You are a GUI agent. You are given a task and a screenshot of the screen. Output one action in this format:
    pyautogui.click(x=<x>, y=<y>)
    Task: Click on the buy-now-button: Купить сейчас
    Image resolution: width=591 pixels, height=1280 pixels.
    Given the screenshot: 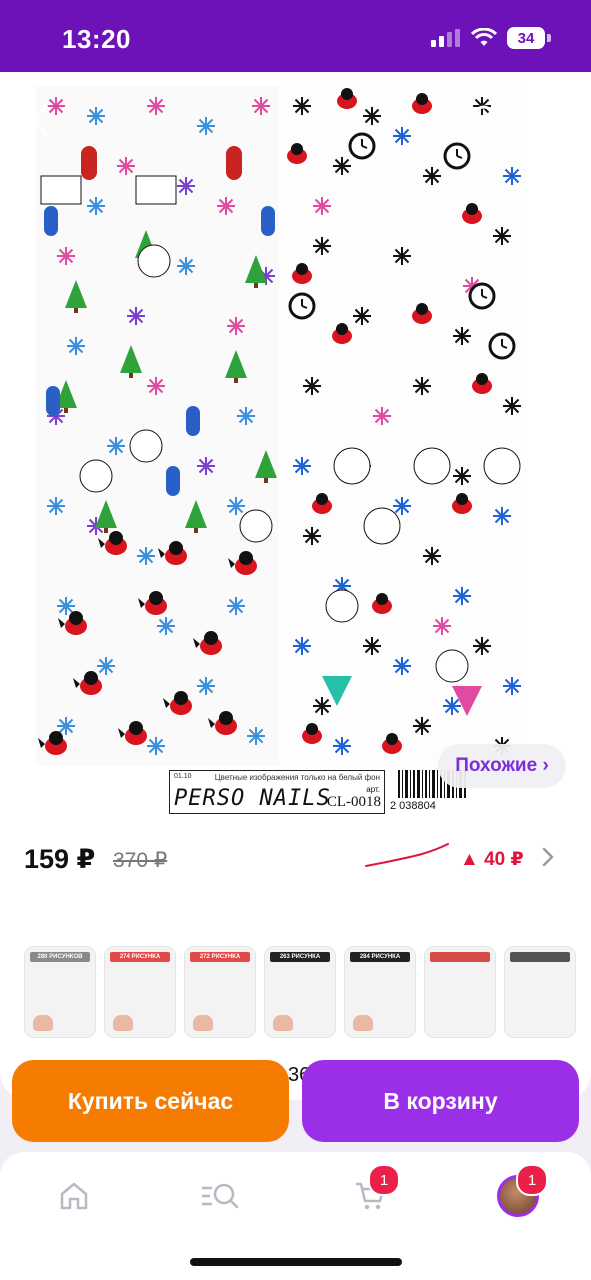 What is the action you would take?
    pyautogui.click(x=150, y=1101)
    